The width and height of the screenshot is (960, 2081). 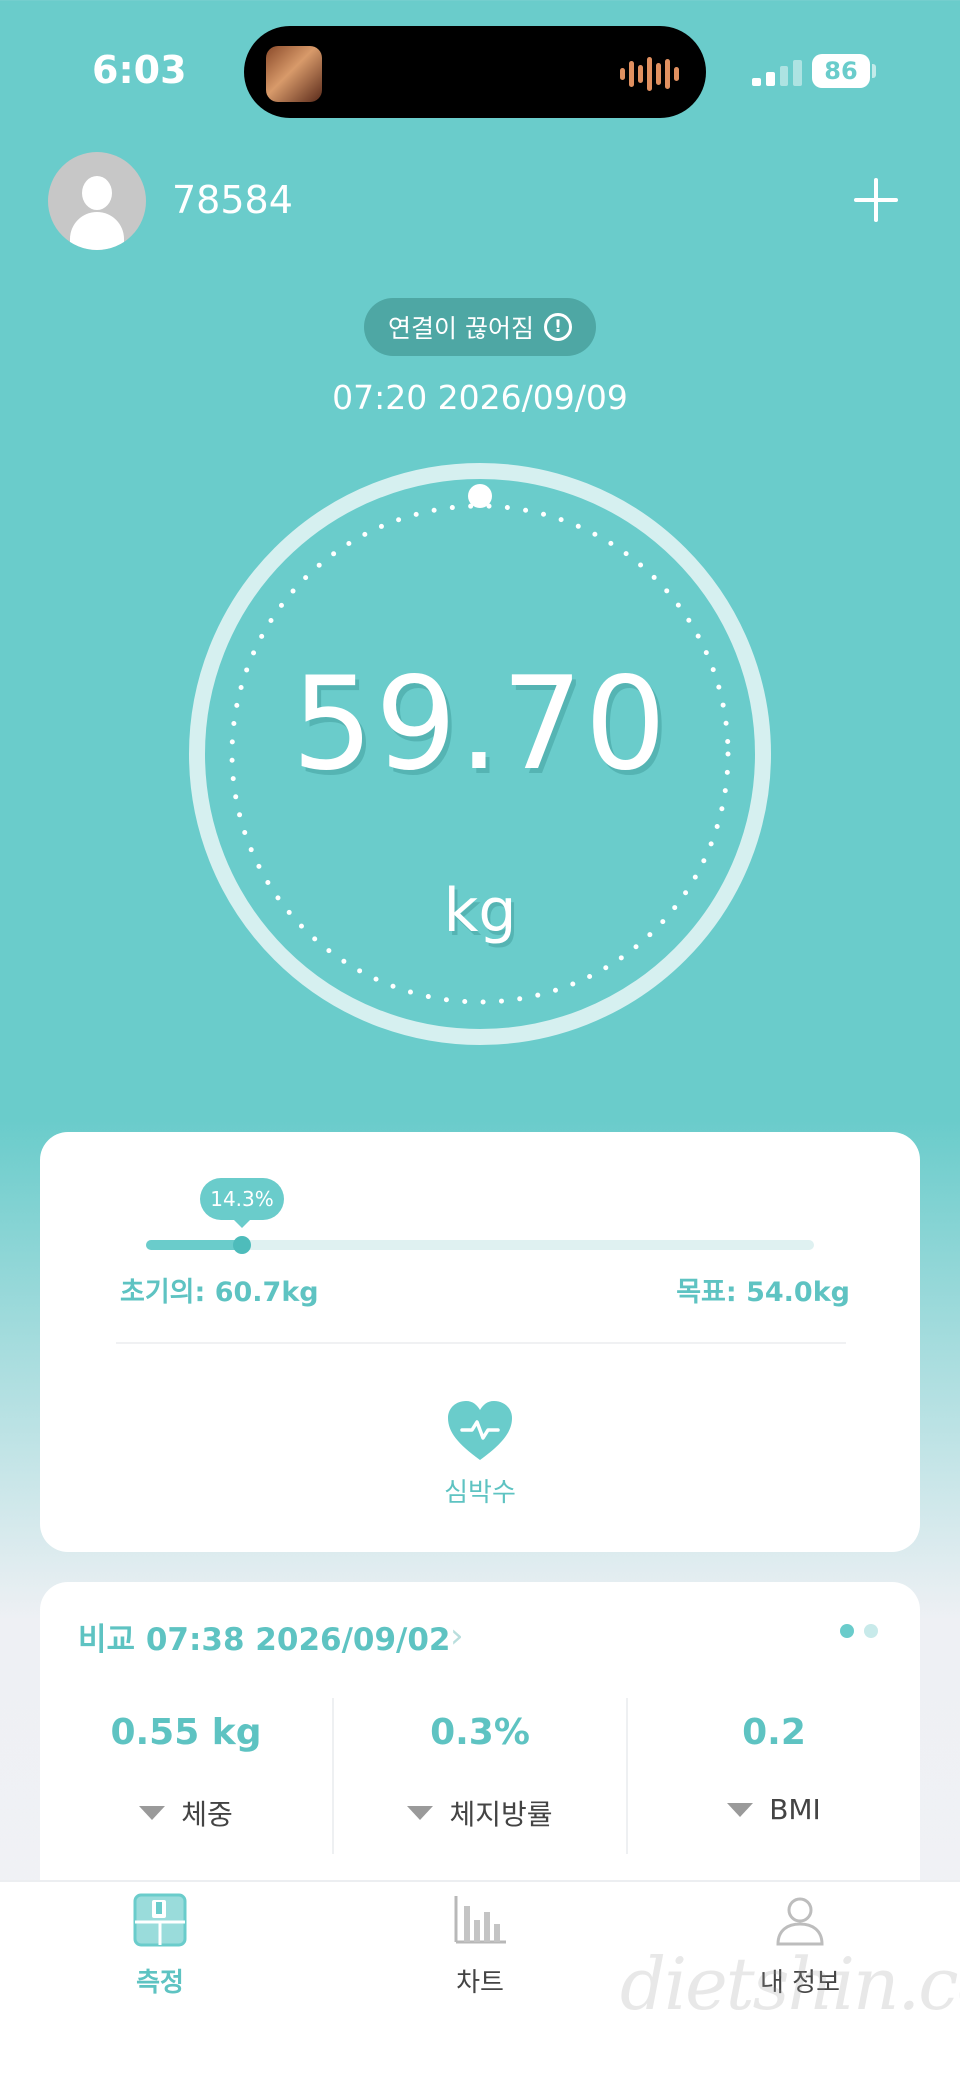 What do you see at coordinates (480, 397) in the screenshot?
I see `measurement-datetime: 07:20 2026/09/09` at bounding box center [480, 397].